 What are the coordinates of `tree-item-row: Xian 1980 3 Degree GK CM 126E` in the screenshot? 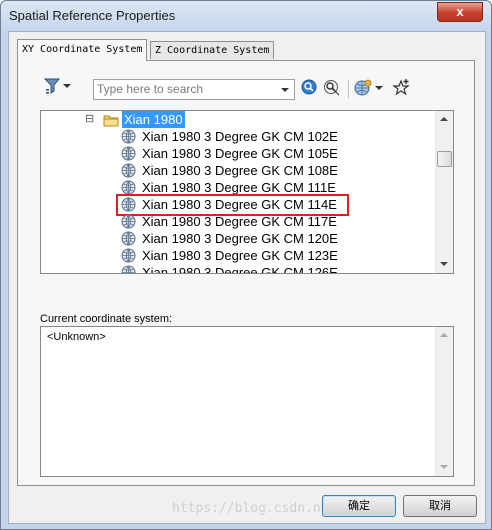 It's located at (236, 269).